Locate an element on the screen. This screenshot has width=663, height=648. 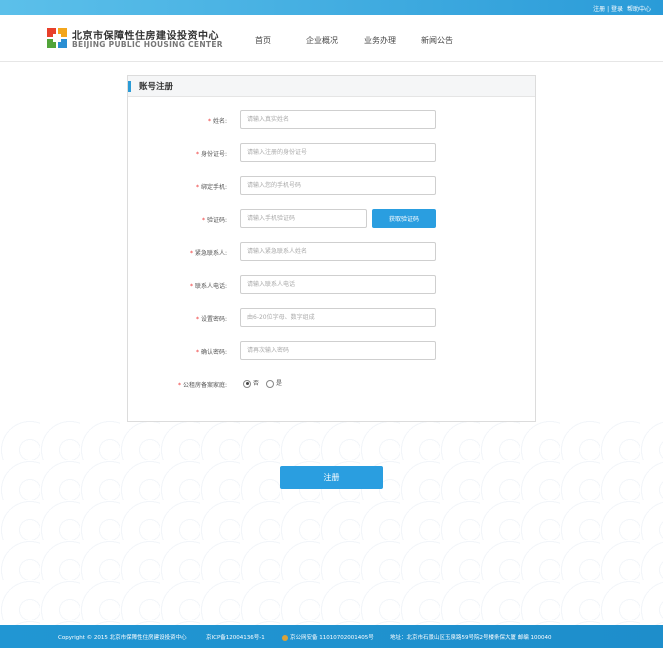
panel-title: 账号注册 is located at coordinates (156, 87).